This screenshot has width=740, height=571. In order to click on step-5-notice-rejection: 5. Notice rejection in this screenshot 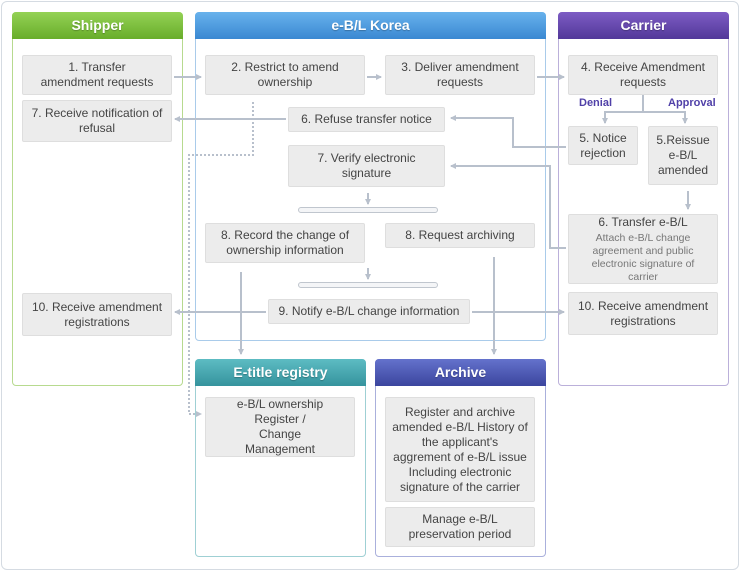, I will do `click(603, 145)`.